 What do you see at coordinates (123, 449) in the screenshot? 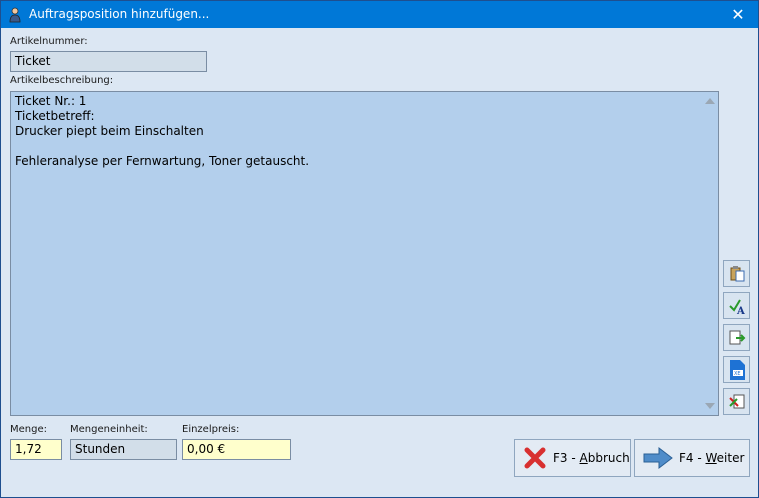
I see `mengeneinheit-field: Stunden` at bounding box center [123, 449].